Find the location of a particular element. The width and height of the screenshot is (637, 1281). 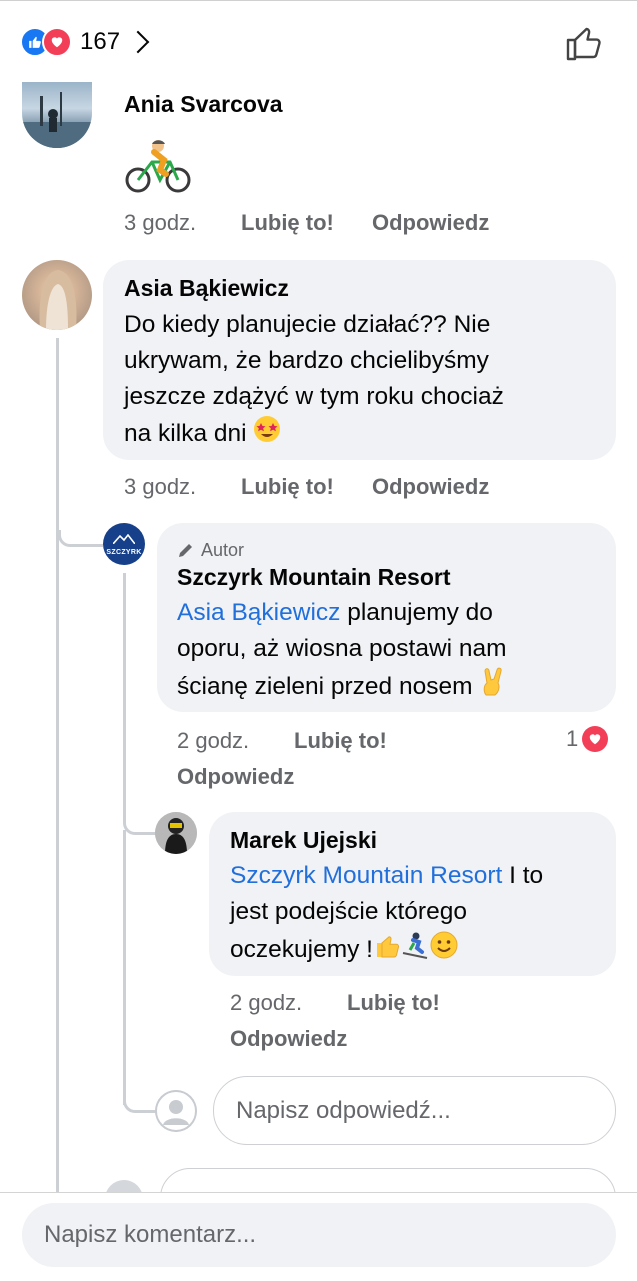

rock-on-hand-emoji is located at coordinates (493, 687).